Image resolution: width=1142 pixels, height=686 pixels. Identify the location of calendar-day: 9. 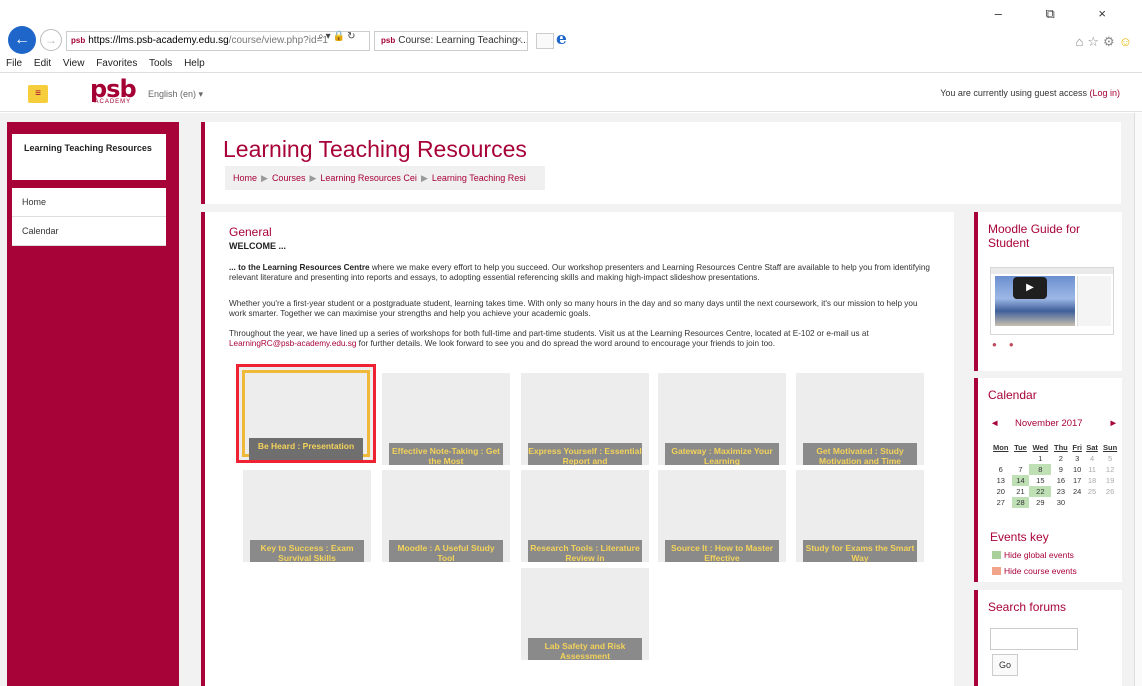
(1060, 469).